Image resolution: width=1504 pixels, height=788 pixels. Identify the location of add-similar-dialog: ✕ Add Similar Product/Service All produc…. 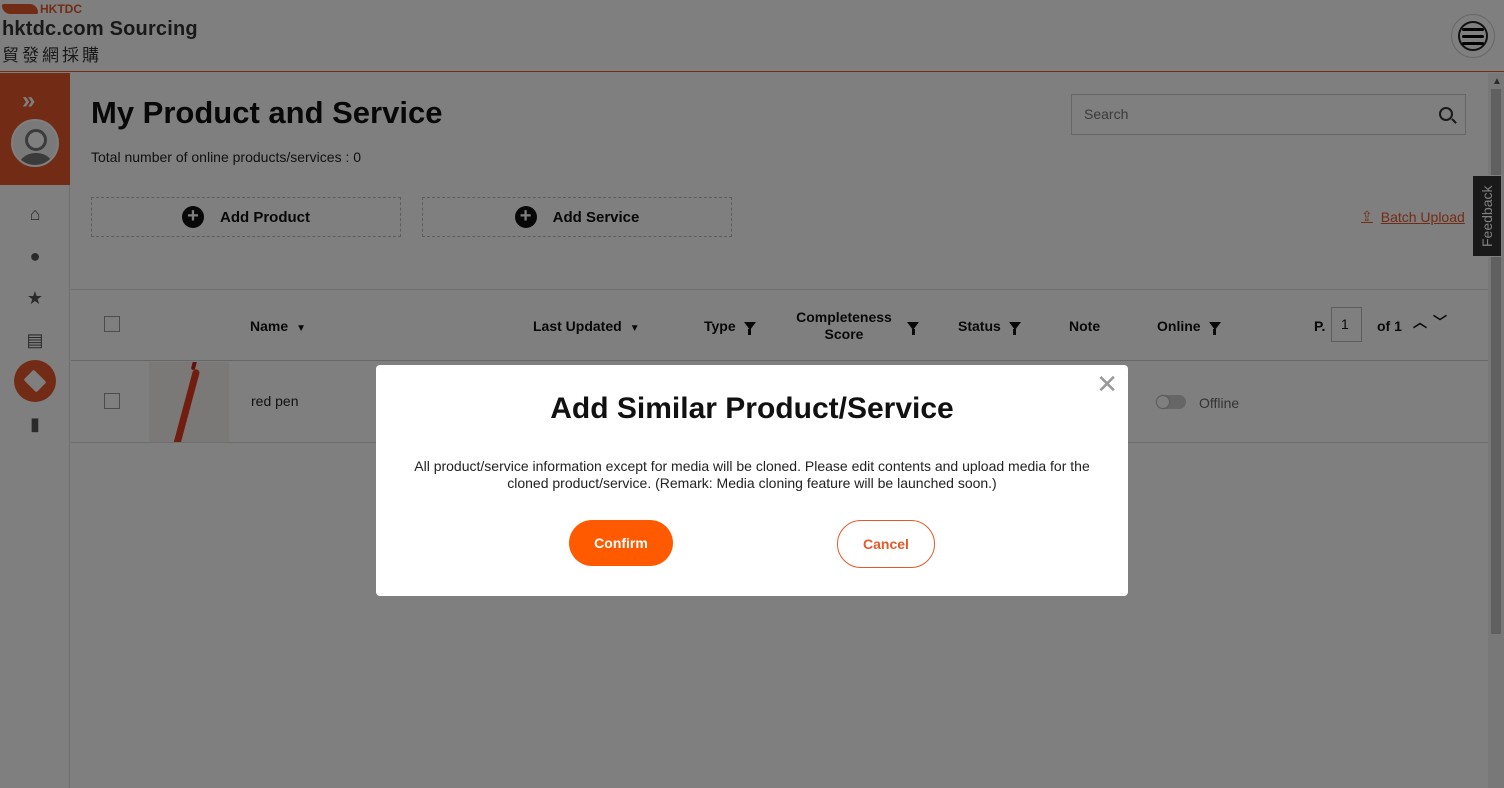
(752, 480).